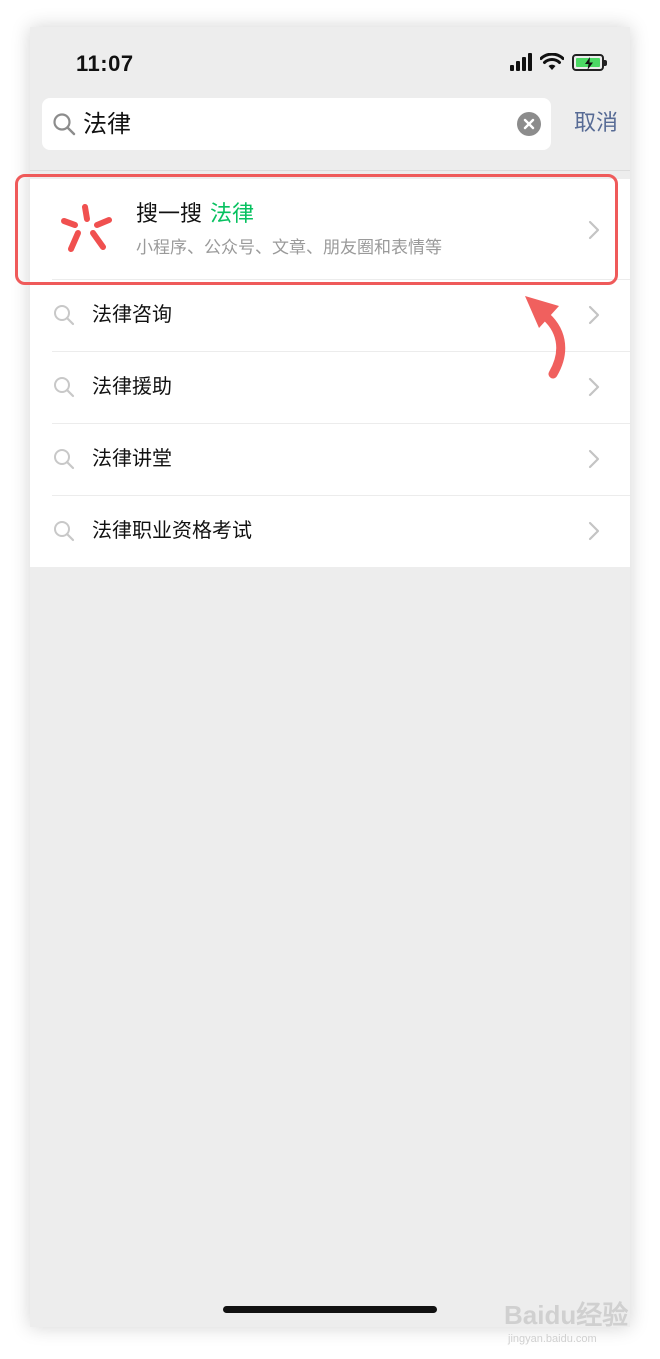 This screenshot has width=660, height=1359. What do you see at coordinates (552, 61) in the screenshot?
I see `wifi-icon` at bounding box center [552, 61].